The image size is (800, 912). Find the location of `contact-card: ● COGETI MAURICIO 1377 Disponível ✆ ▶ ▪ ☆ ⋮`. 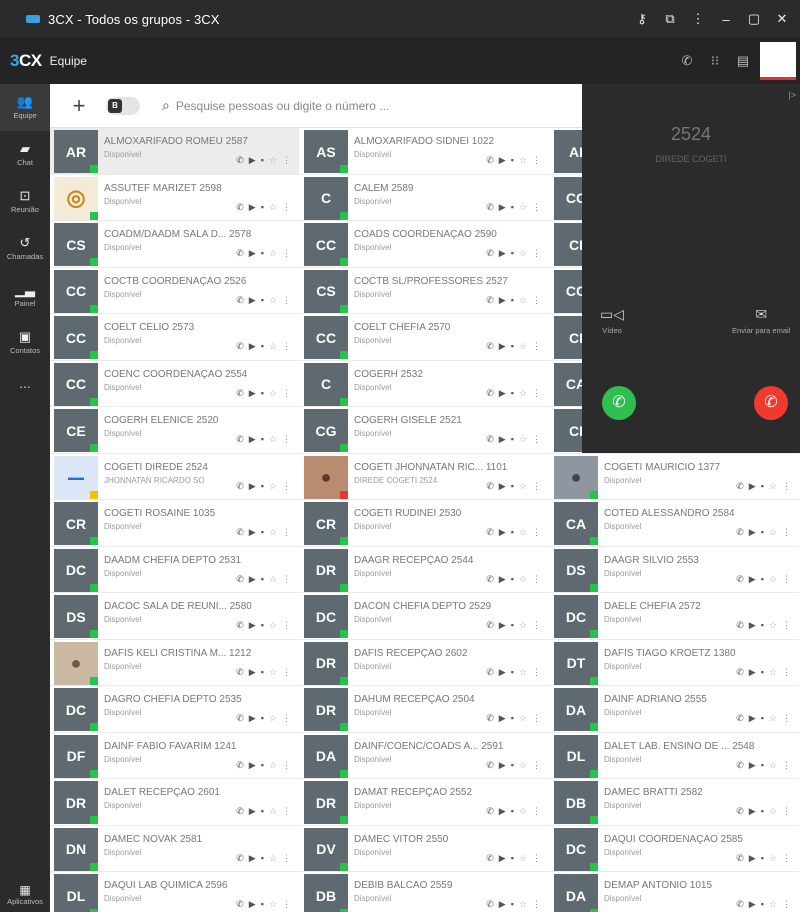

contact-card: ● COGETI MAURICIO 1377 Disponível ✆ ▶ ▪ ☆ ⋮ is located at coordinates (674, 476).